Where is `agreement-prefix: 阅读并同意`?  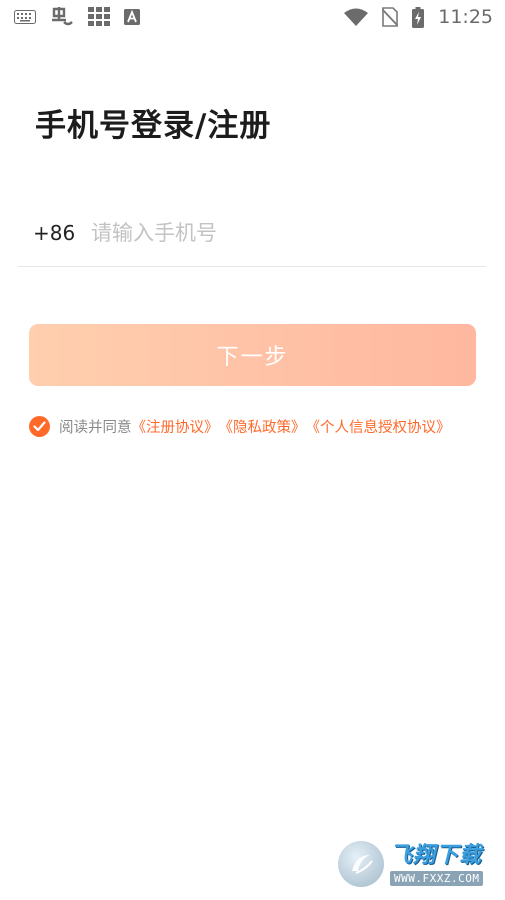 agreement-prefix: 阅读并同意 is located at coordinates (95, 427).